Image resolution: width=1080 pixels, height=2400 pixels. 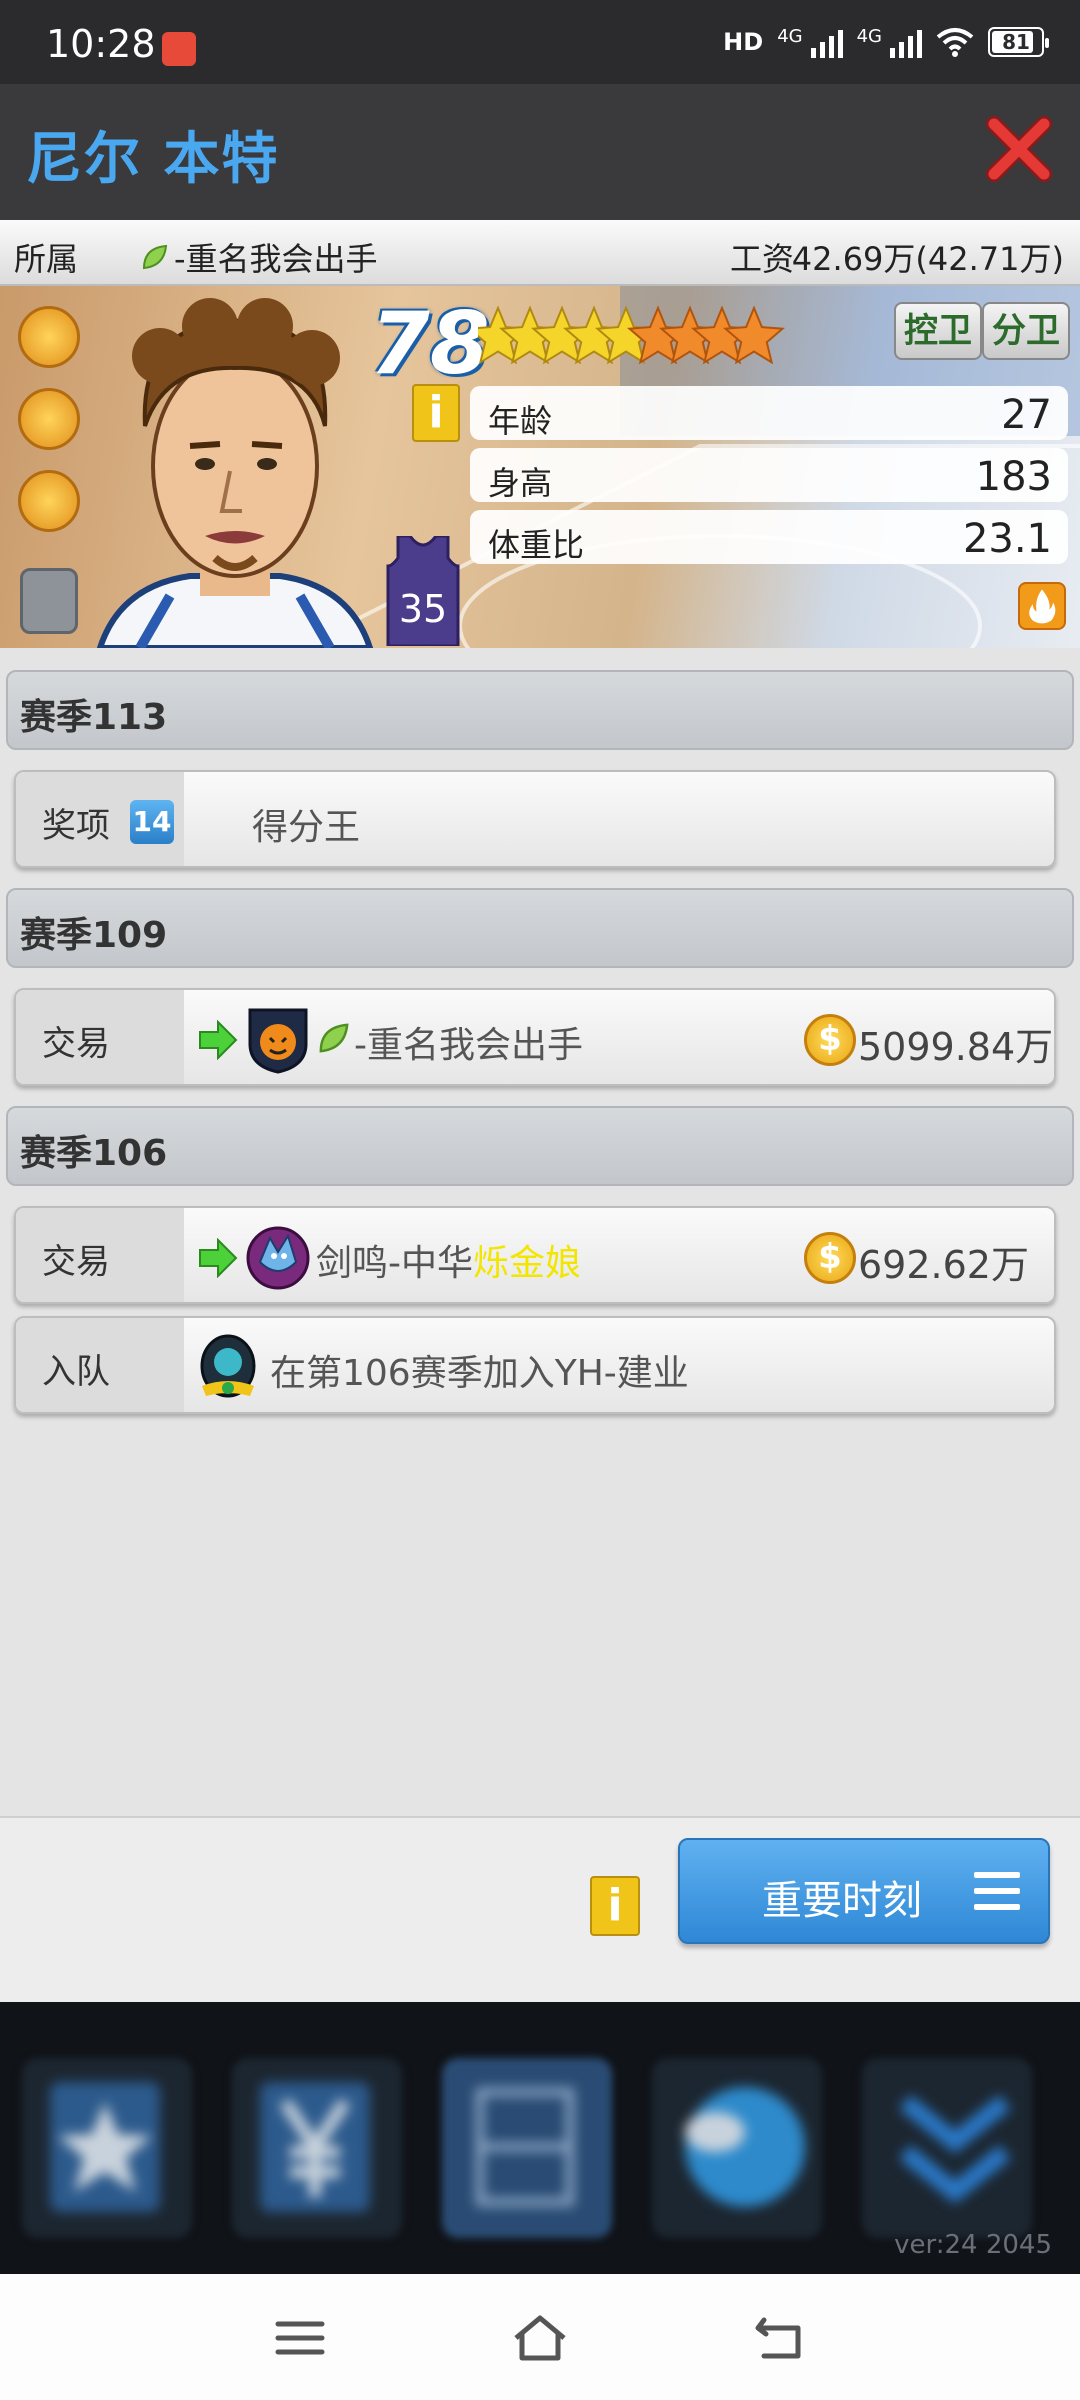 I want to click on award-count-badge: 14, so click(x=152, y=822).